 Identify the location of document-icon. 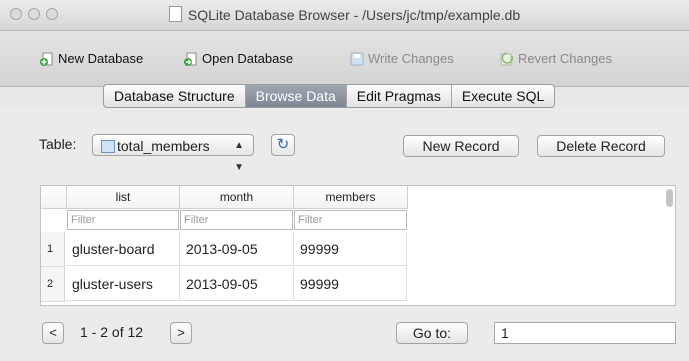
(175, 14).